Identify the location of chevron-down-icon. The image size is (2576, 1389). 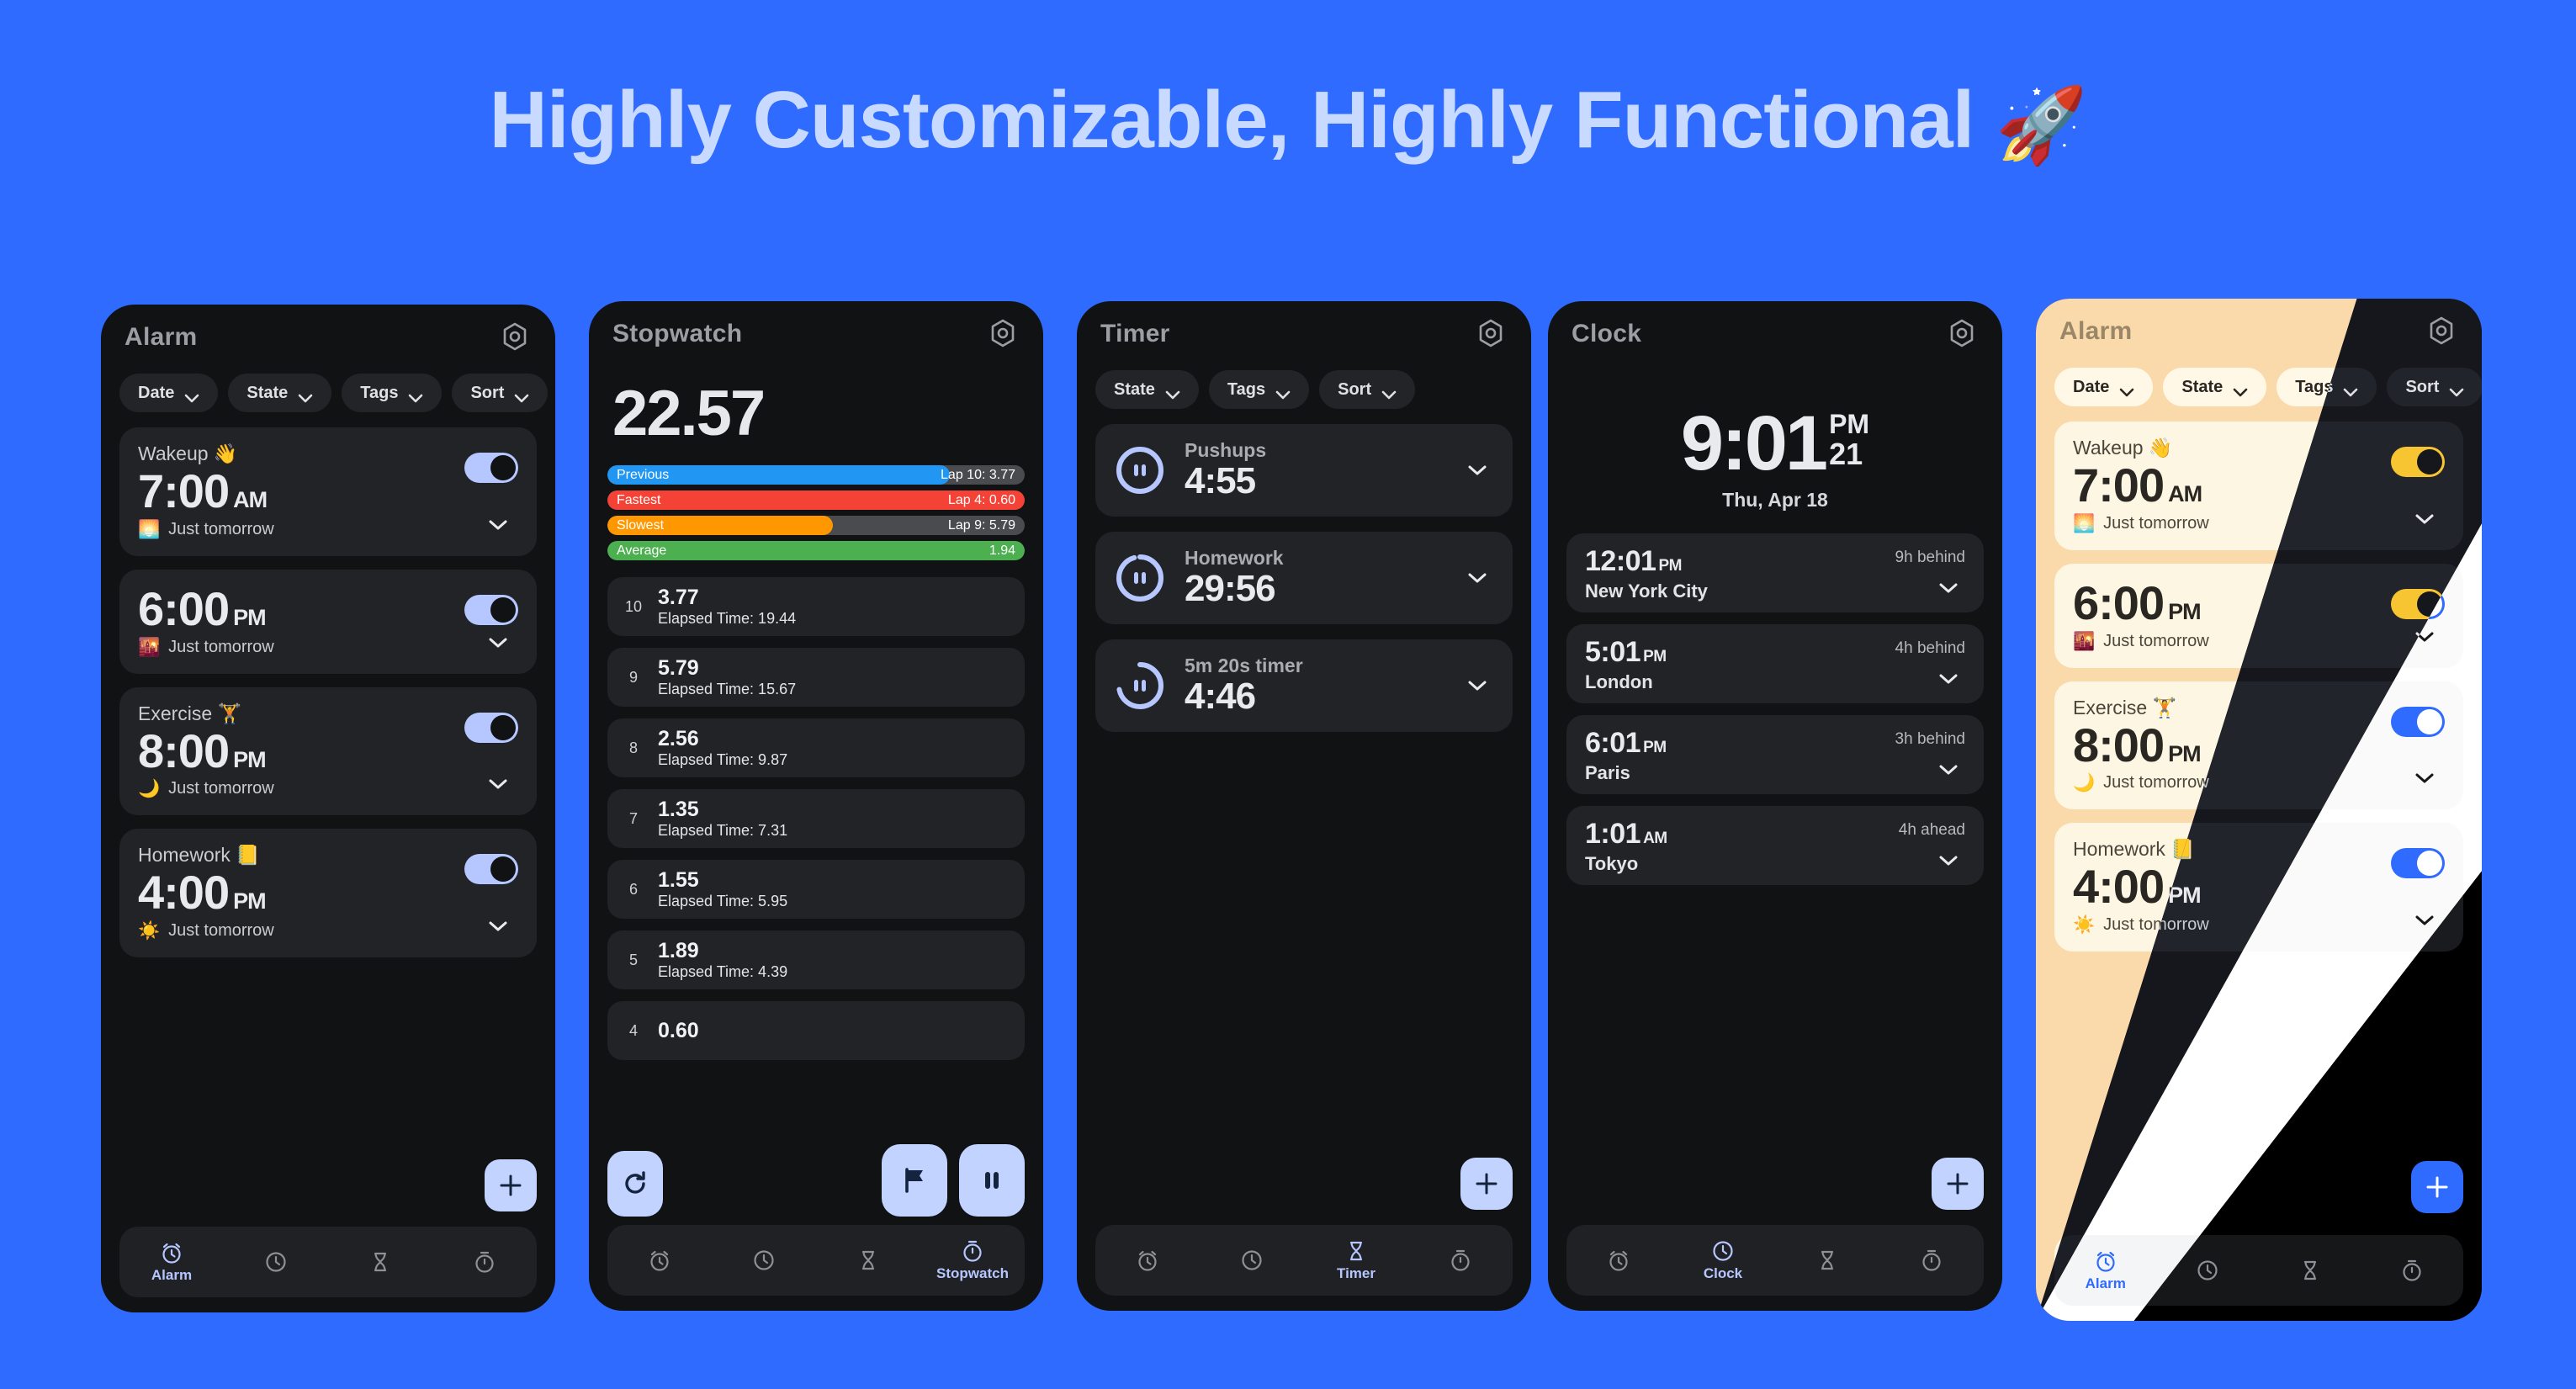
(1283, 392).